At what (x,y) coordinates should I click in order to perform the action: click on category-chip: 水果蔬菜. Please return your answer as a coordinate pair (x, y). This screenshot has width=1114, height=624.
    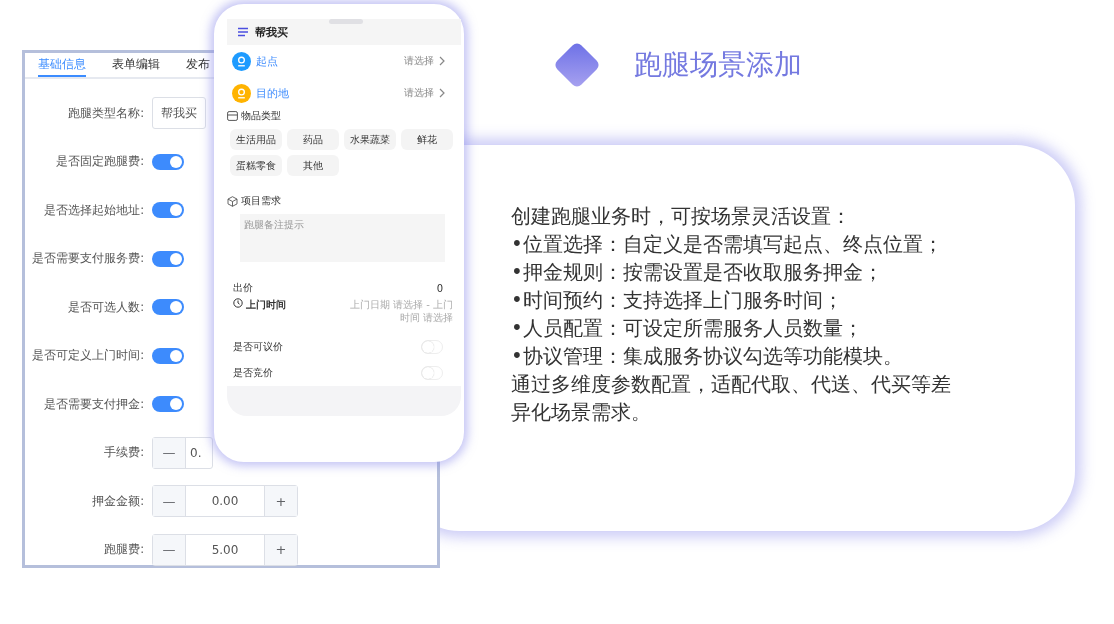
    Looking at the image, I should click on (370, 139).